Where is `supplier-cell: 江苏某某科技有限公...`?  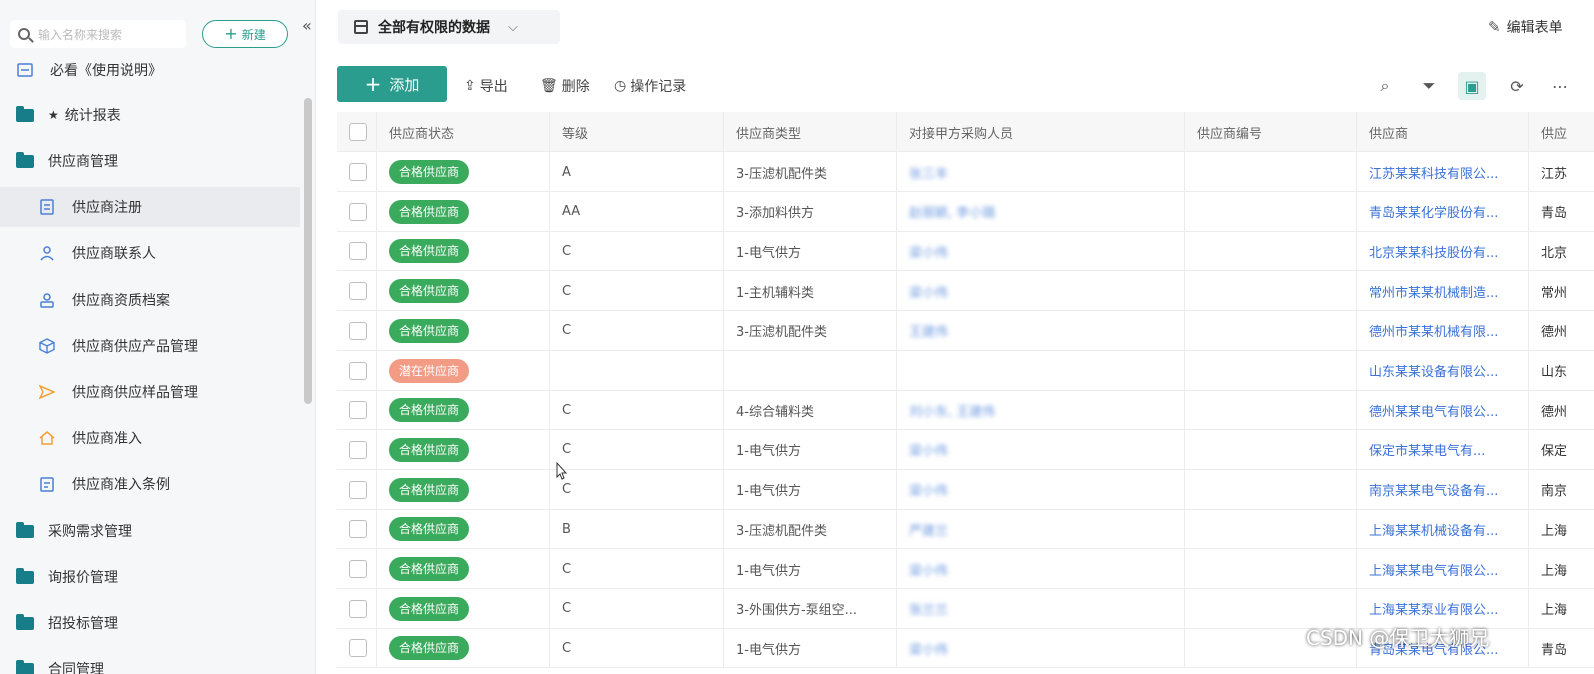
supplier-cell: 江苏某某科技有限公... is located at coordinates (1443, 172).